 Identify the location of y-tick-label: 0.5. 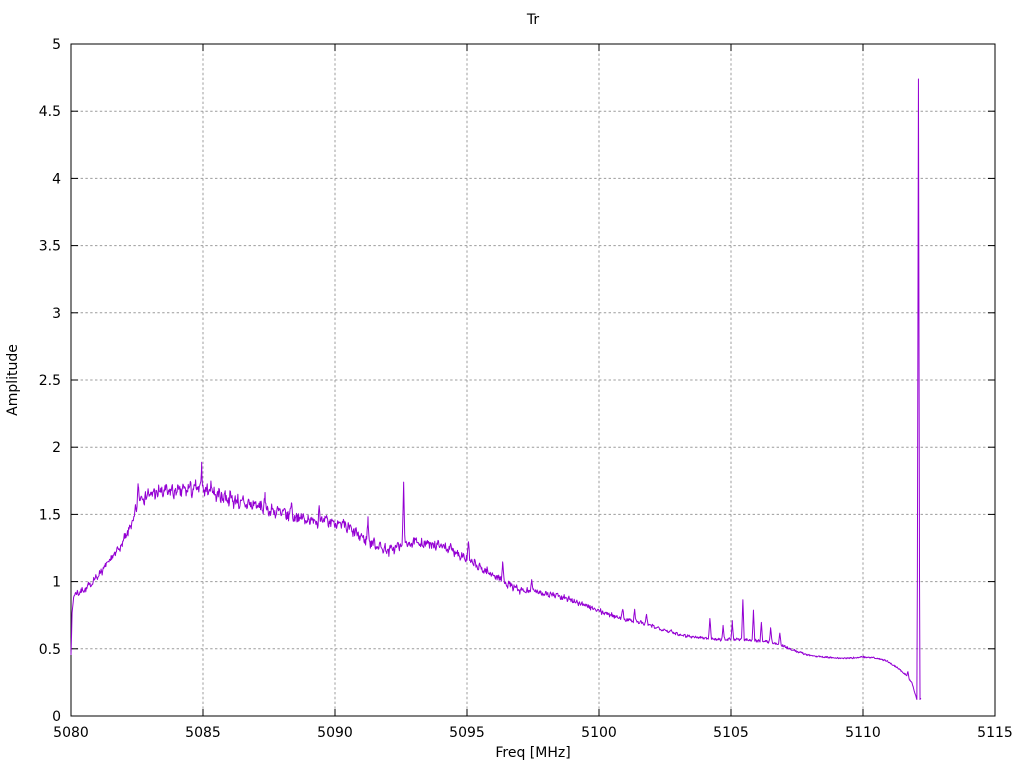
(50, 650).